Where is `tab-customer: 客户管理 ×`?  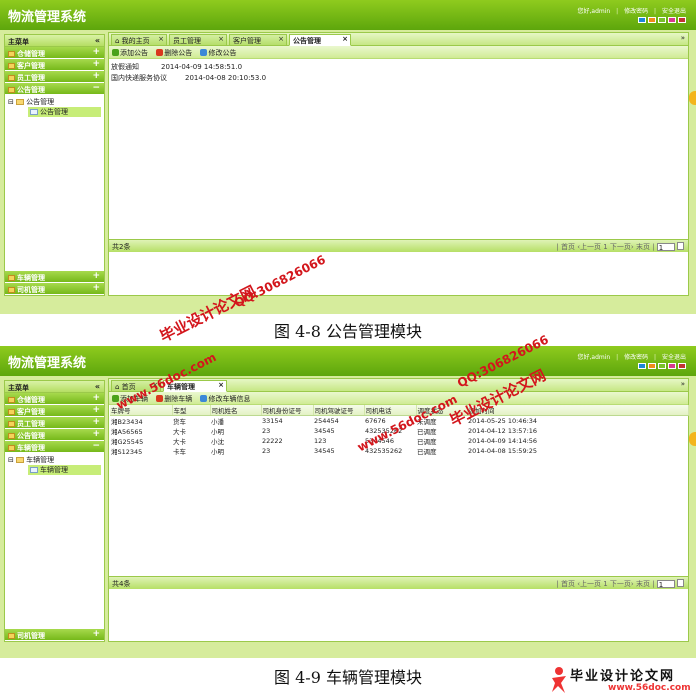
tab-customer: 客户管理 × is located at coordinates (258, 40).